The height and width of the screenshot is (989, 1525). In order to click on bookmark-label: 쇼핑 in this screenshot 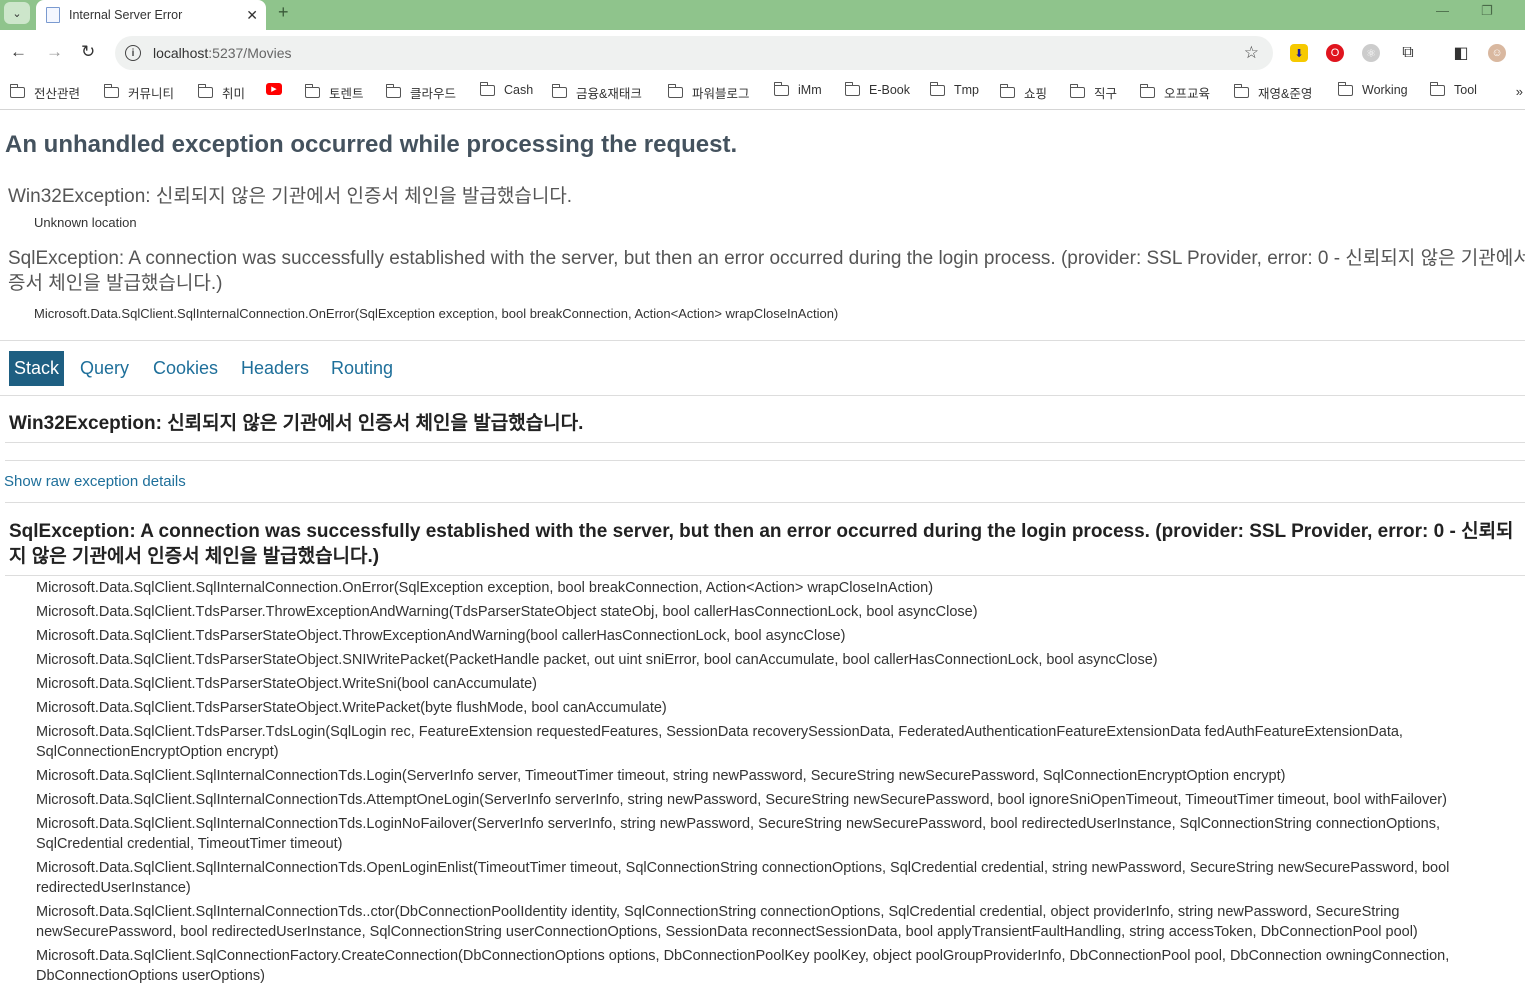, I will do `click(1036, 94)`.